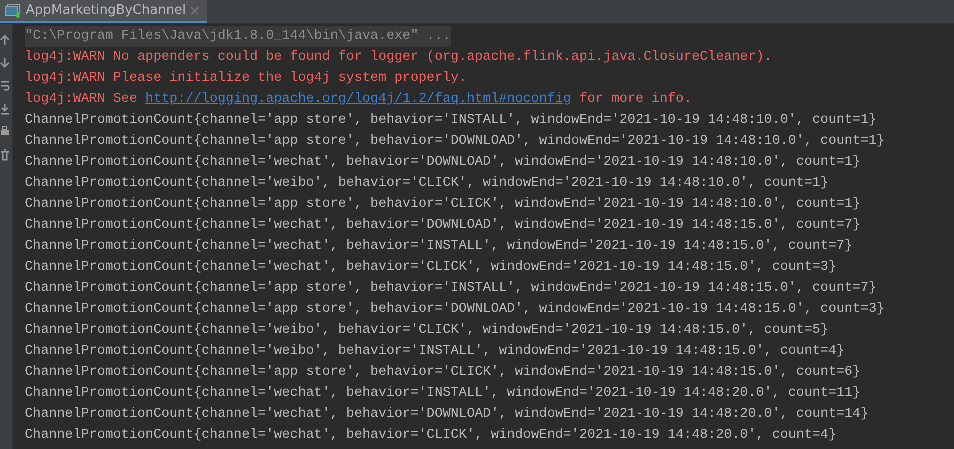  What do you see at coordinates (5, 155) in the screenshot?
I see `trash-icon` at bounding box center [5, 155].